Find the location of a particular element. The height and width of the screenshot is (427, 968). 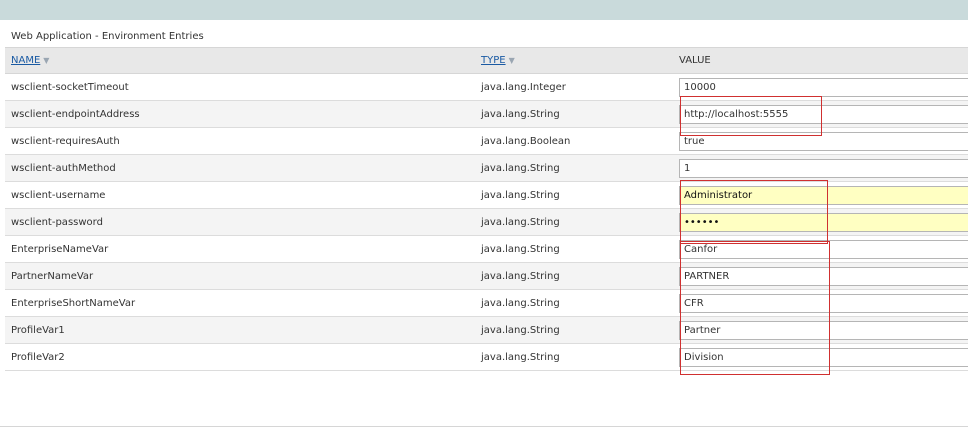

column-header-name: NAME ▼ is located at coordinates (30, 60).